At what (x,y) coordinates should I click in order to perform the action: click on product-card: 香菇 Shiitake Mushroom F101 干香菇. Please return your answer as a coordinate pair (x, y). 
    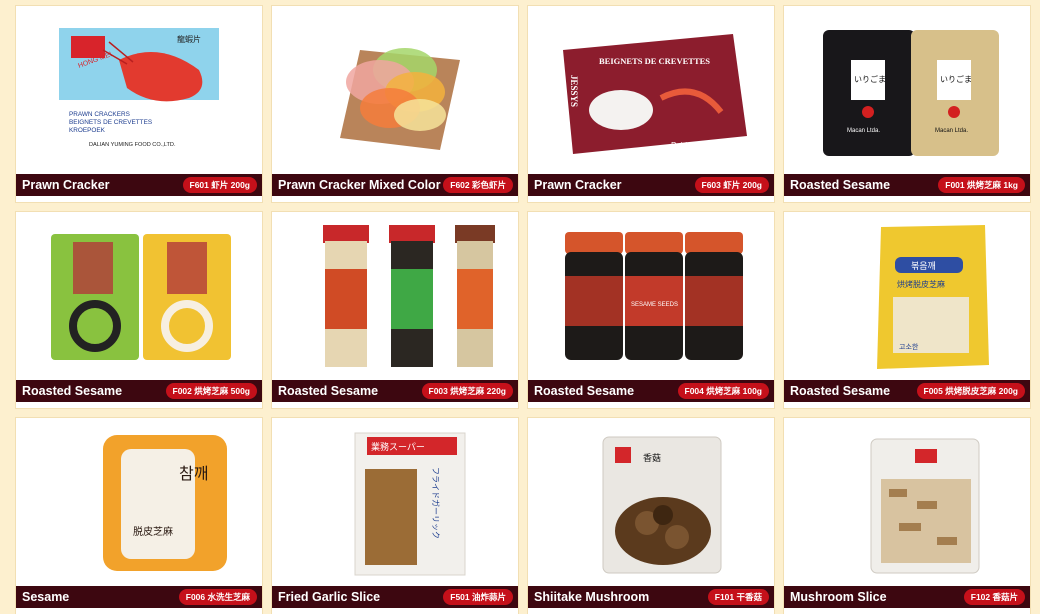
    Looking at the image, I should click on (651, 516).